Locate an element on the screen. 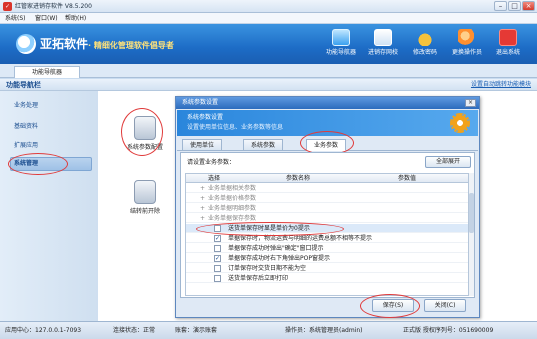  param-label: 送货单保存后立即打印 is located at coordinates (258, 278).